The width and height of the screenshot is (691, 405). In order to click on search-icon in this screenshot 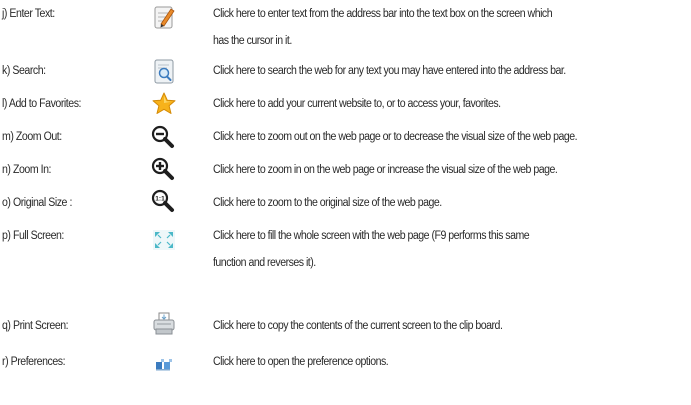, I will do `click(164, 72)`.